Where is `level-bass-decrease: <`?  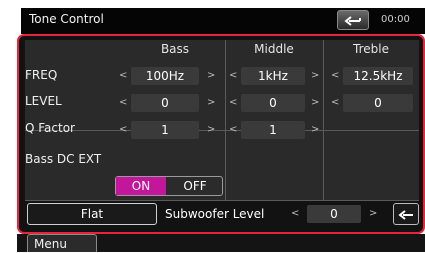
level-bass-decrease: < is located at coordinates (123, 103).